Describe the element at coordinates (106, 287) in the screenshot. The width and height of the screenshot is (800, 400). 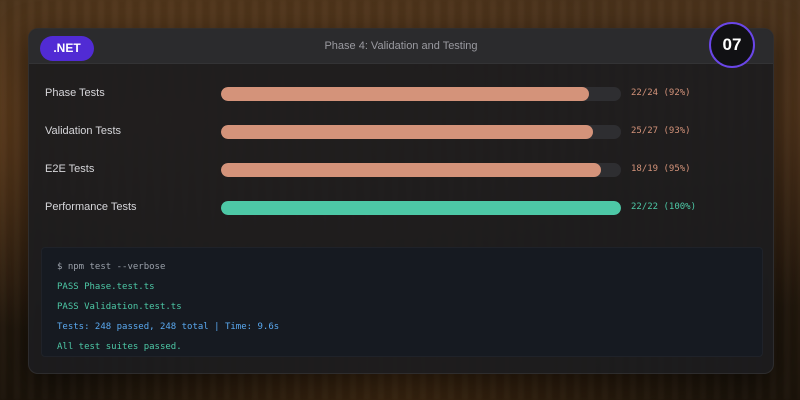
I see `terminal-pass-line: PASS Phase.test.ts` at that location.